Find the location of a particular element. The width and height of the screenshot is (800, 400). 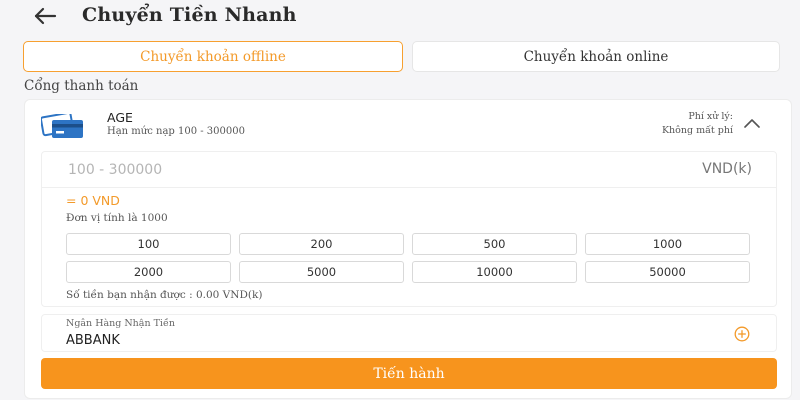

credit-card-icon is located at coordinates (62, 126).